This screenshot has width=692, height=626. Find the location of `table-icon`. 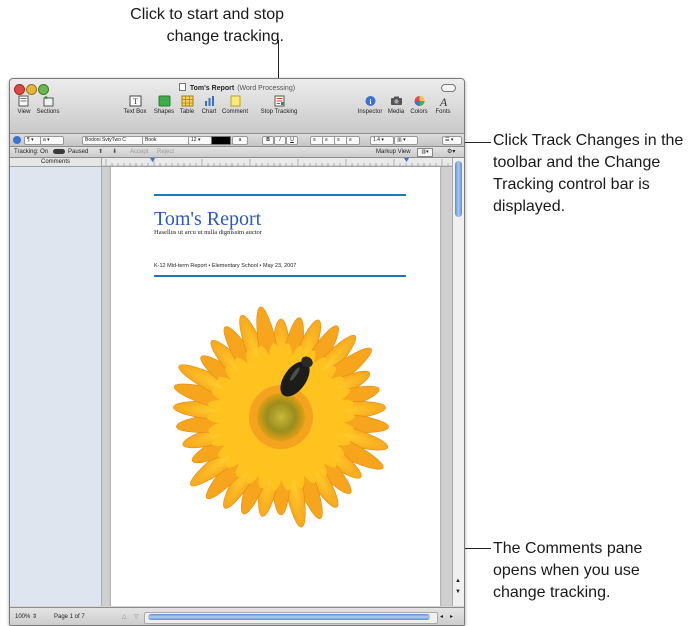

table-icon is located at coordinates (187, 101).